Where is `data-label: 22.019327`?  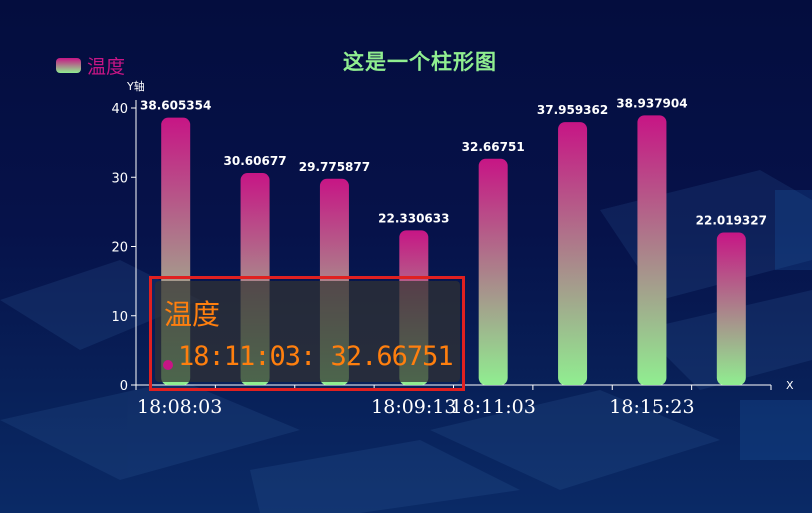 data-label: 22.019327 is located at coordinates (731, 221).